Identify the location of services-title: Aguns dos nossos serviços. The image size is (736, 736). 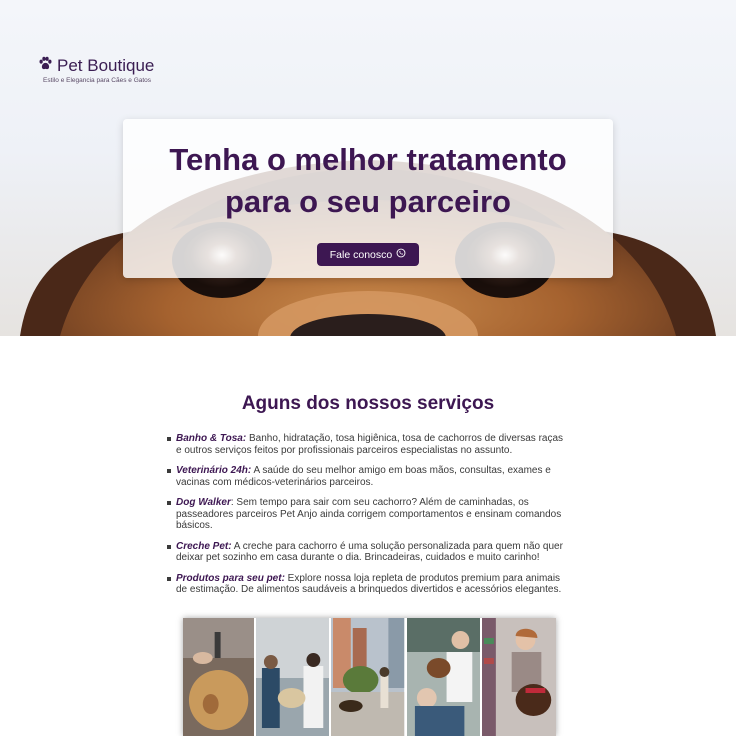
(368, 403).